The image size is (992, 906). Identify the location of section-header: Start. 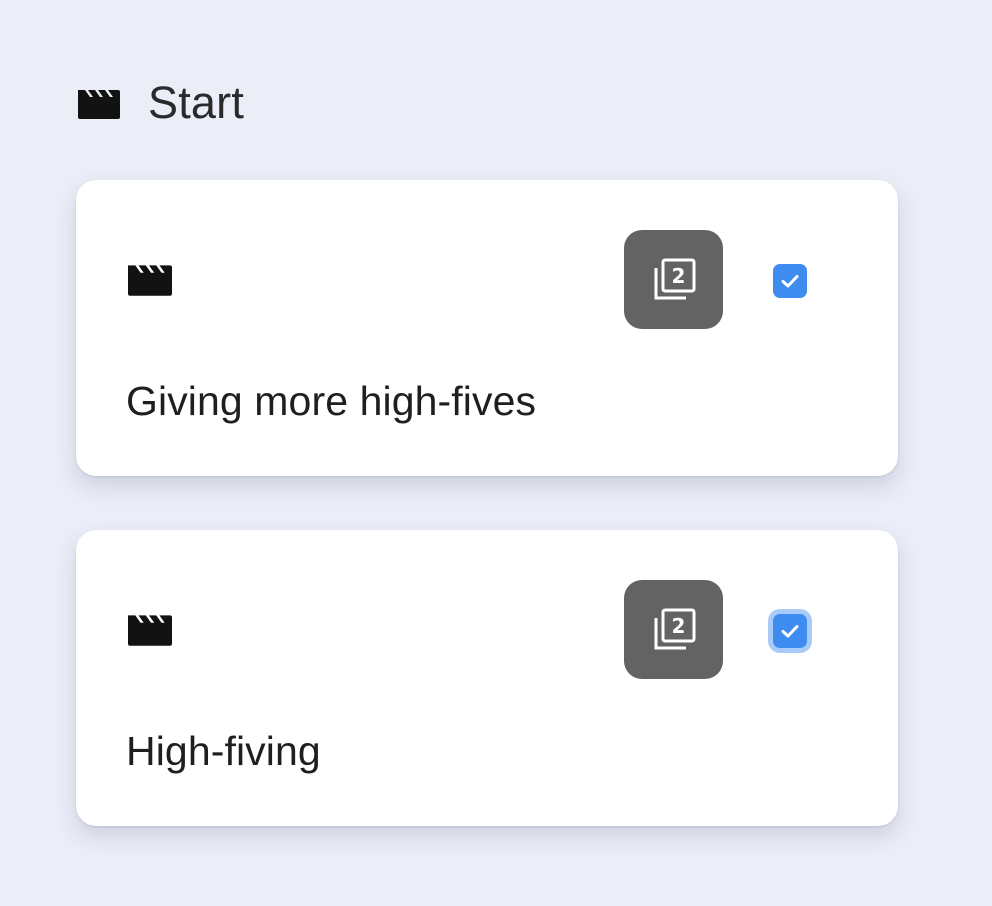
(161, 103).